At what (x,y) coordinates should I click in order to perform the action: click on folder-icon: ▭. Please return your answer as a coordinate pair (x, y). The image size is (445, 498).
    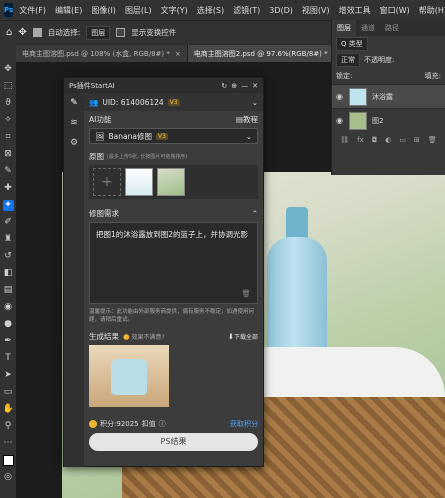
    Looking at the image, I should click on (402, 140).